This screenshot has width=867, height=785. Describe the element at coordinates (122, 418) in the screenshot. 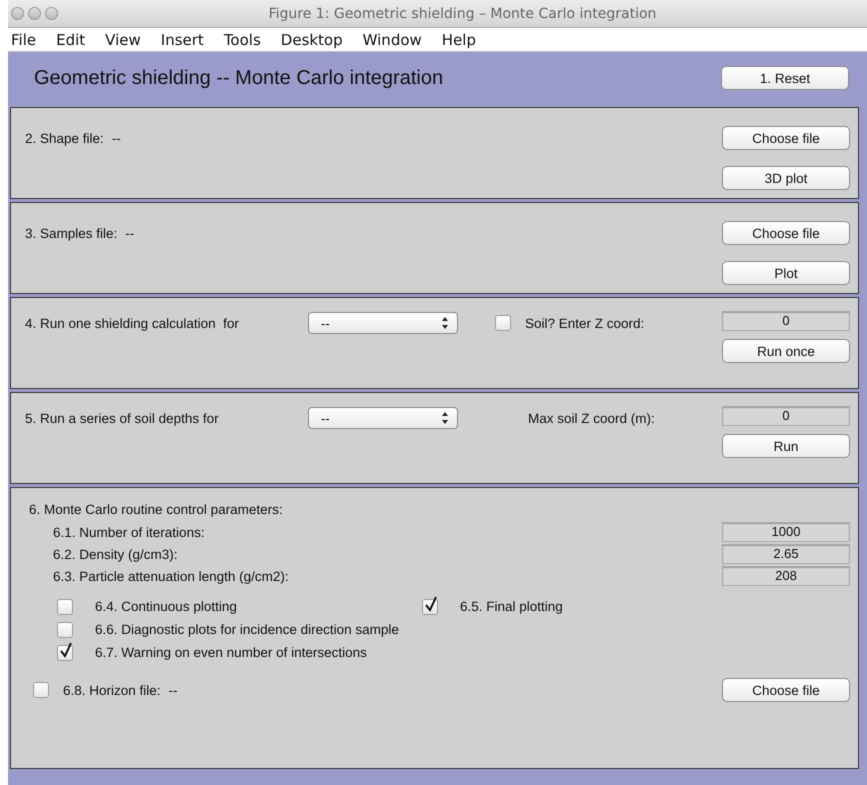

I see `section-label: 5. Run a series of soil depths for` at that location.